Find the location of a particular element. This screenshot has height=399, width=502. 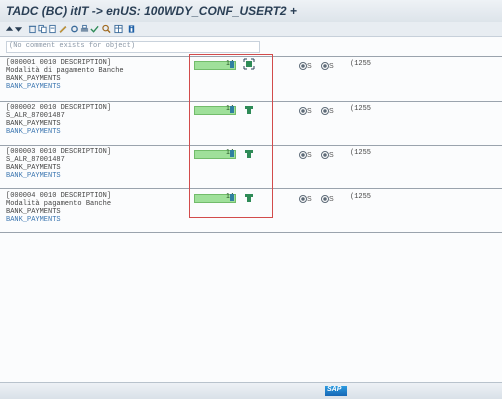

highlight-box is located at coordinates (231, 136).